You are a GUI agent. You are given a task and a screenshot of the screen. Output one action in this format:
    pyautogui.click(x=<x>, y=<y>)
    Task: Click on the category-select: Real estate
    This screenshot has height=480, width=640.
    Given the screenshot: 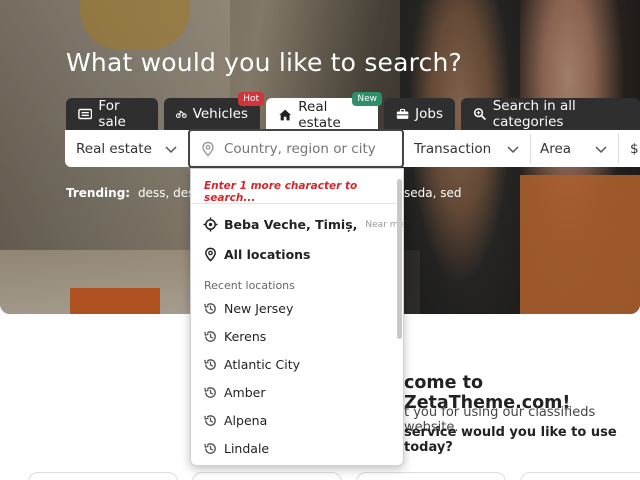 What is the action you would take?
    pyautogui.click(x=131, y=148)
    